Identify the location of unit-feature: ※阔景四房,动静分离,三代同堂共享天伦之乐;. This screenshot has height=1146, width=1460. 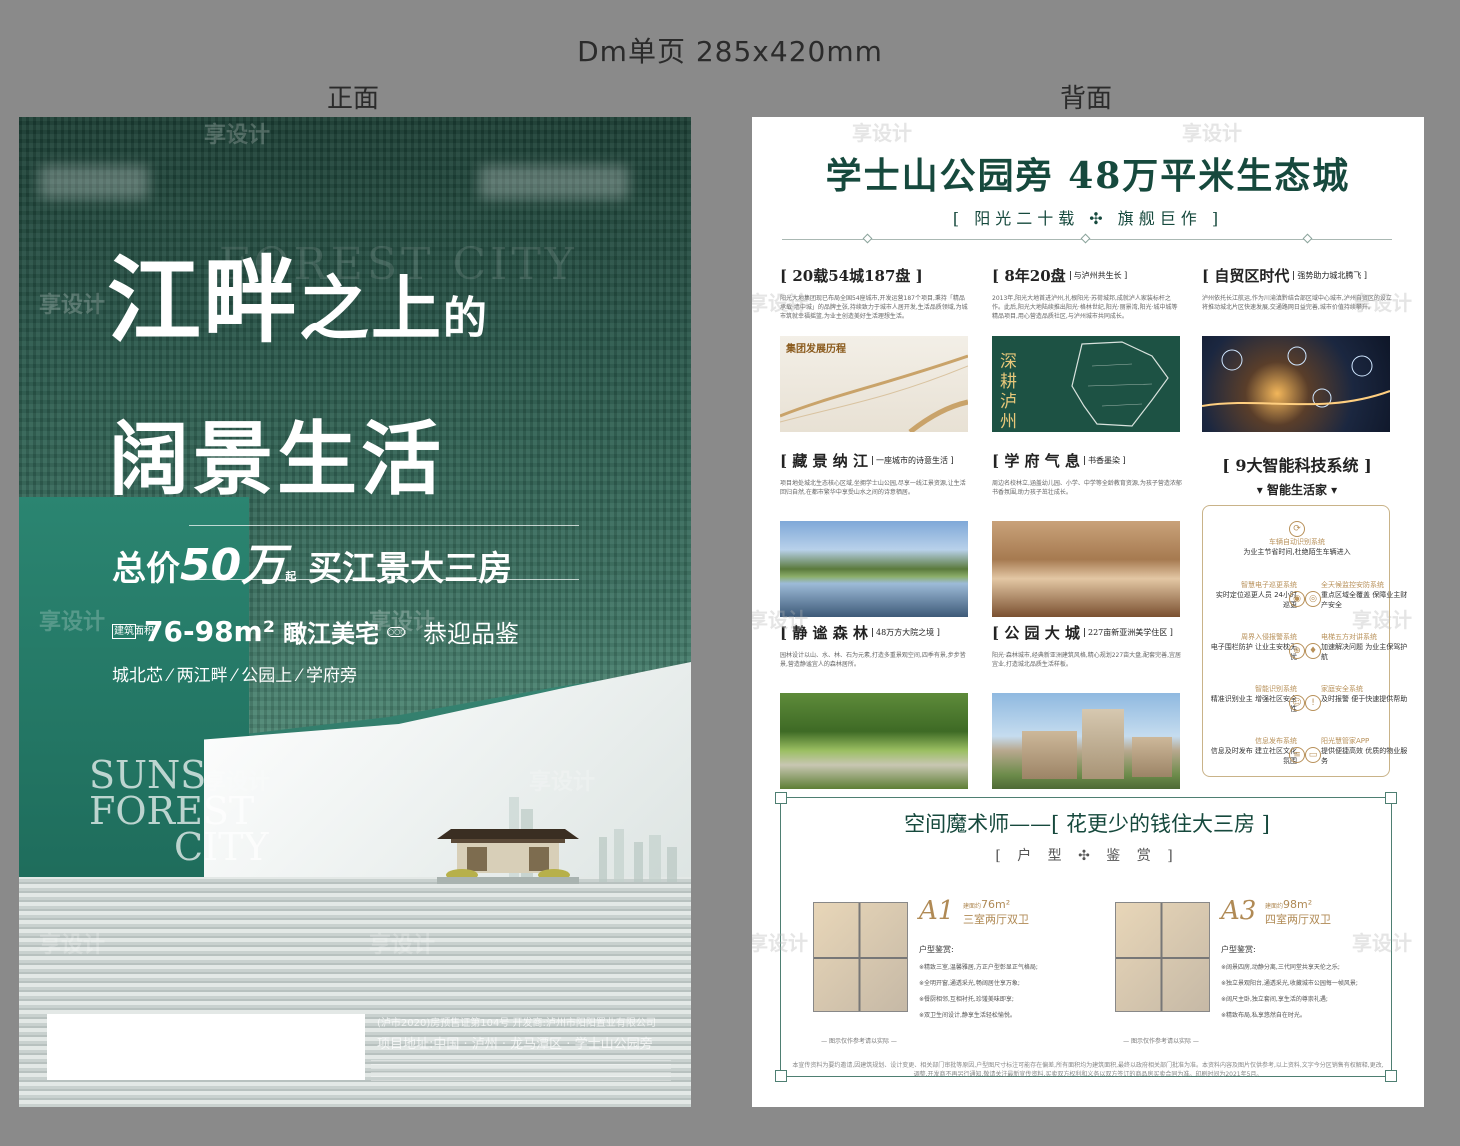
(1280, 967).